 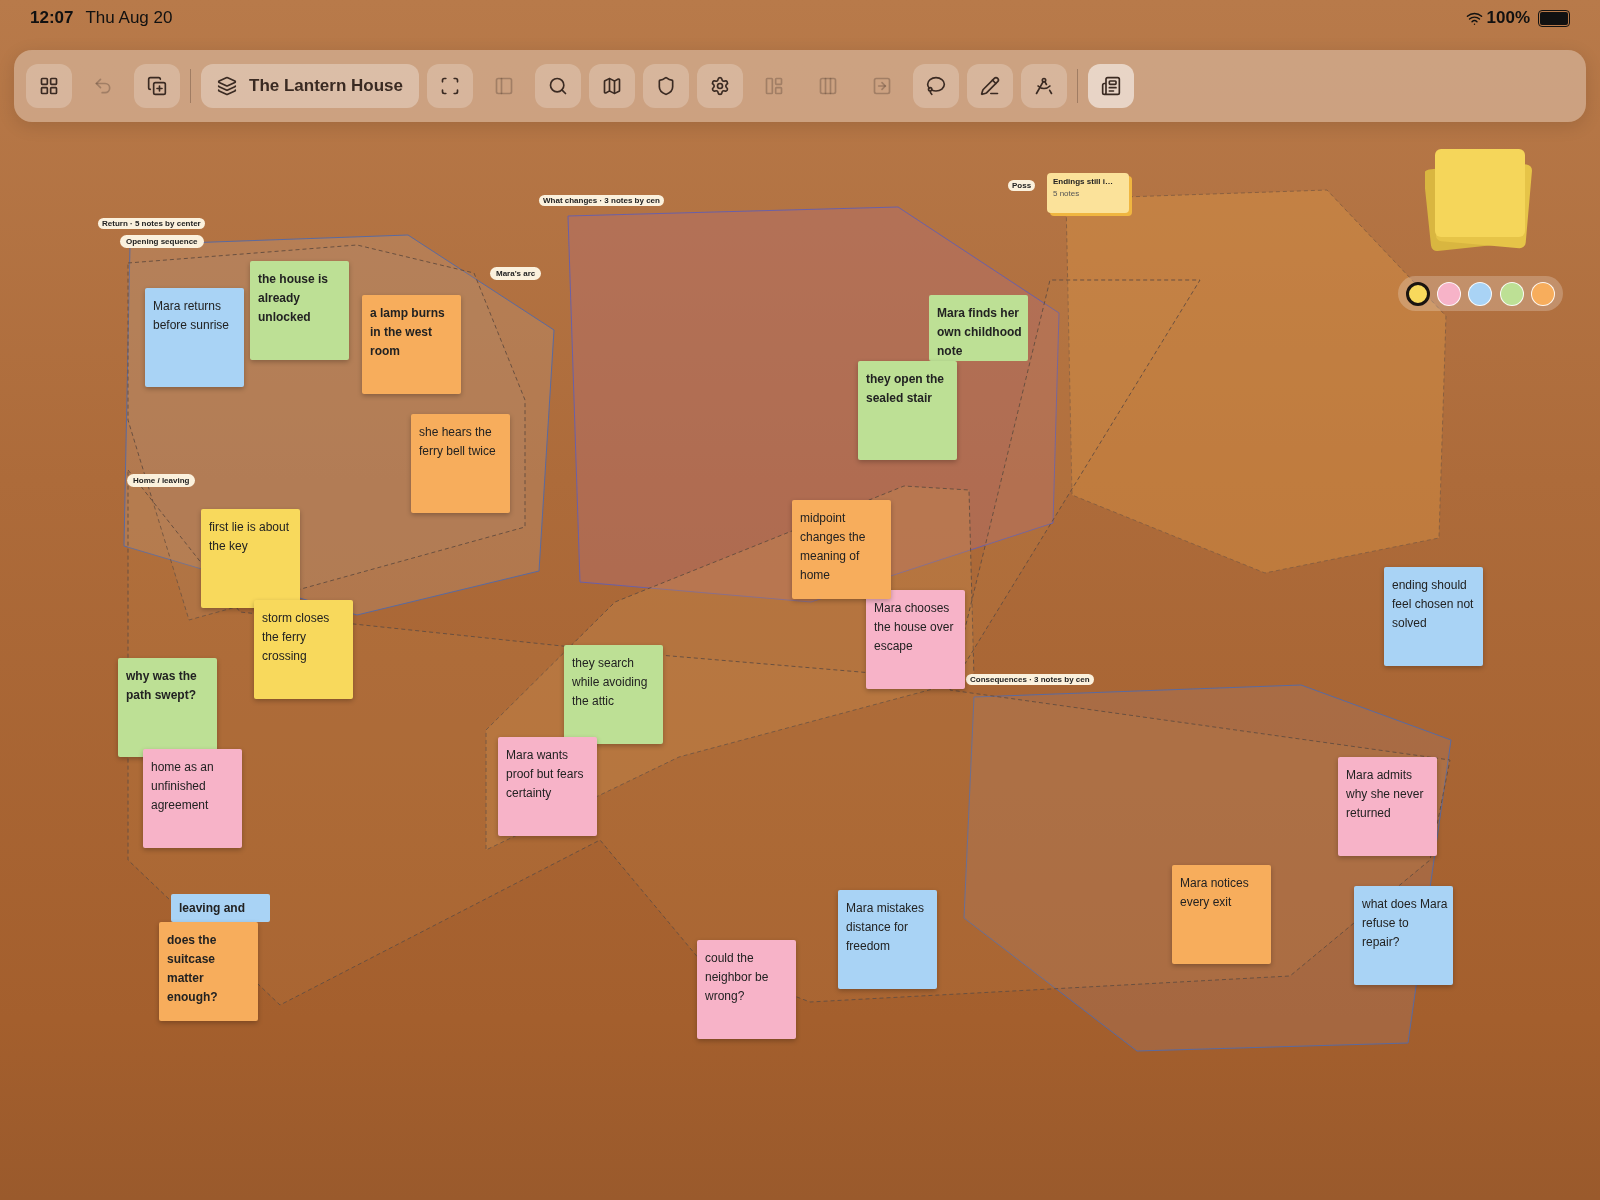 I want to click on settings-icon, so click(x=719, y=86).